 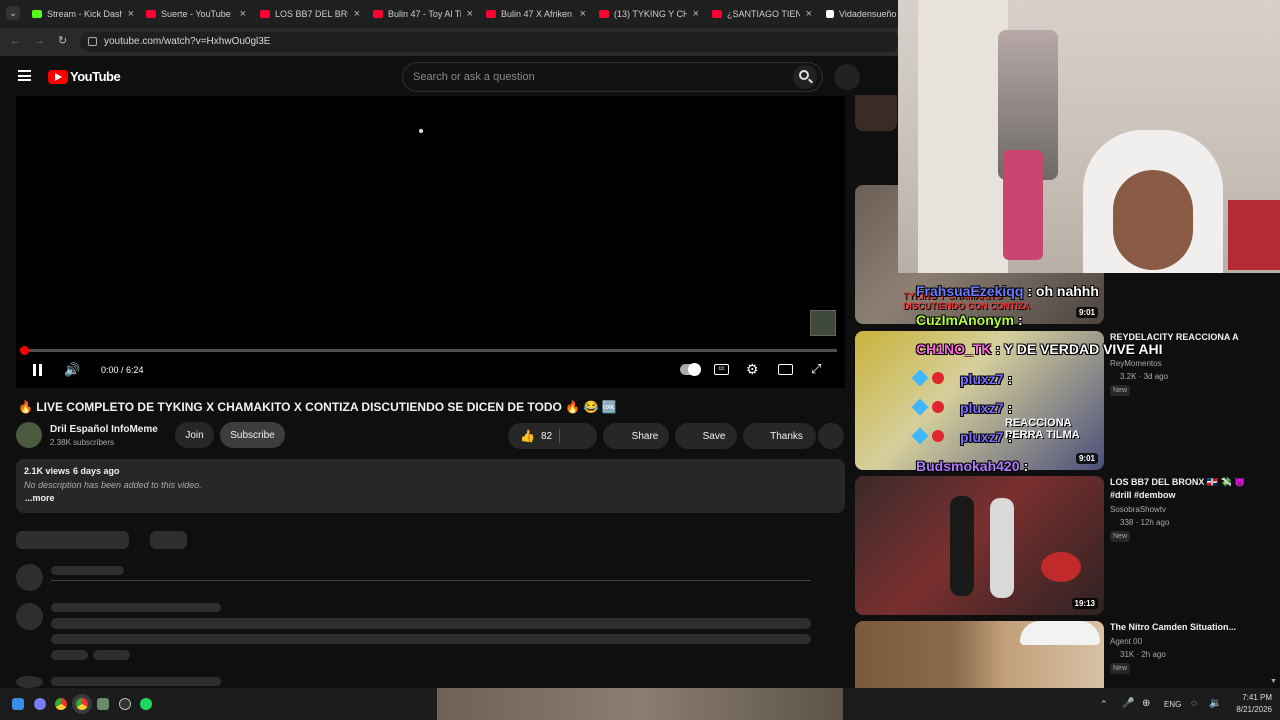 What do you see at coordinates (310, 14) in the screenshot?
I see `browser-tab: LOS BB7 DEL BRONX×` at bounding box center [310, 14].